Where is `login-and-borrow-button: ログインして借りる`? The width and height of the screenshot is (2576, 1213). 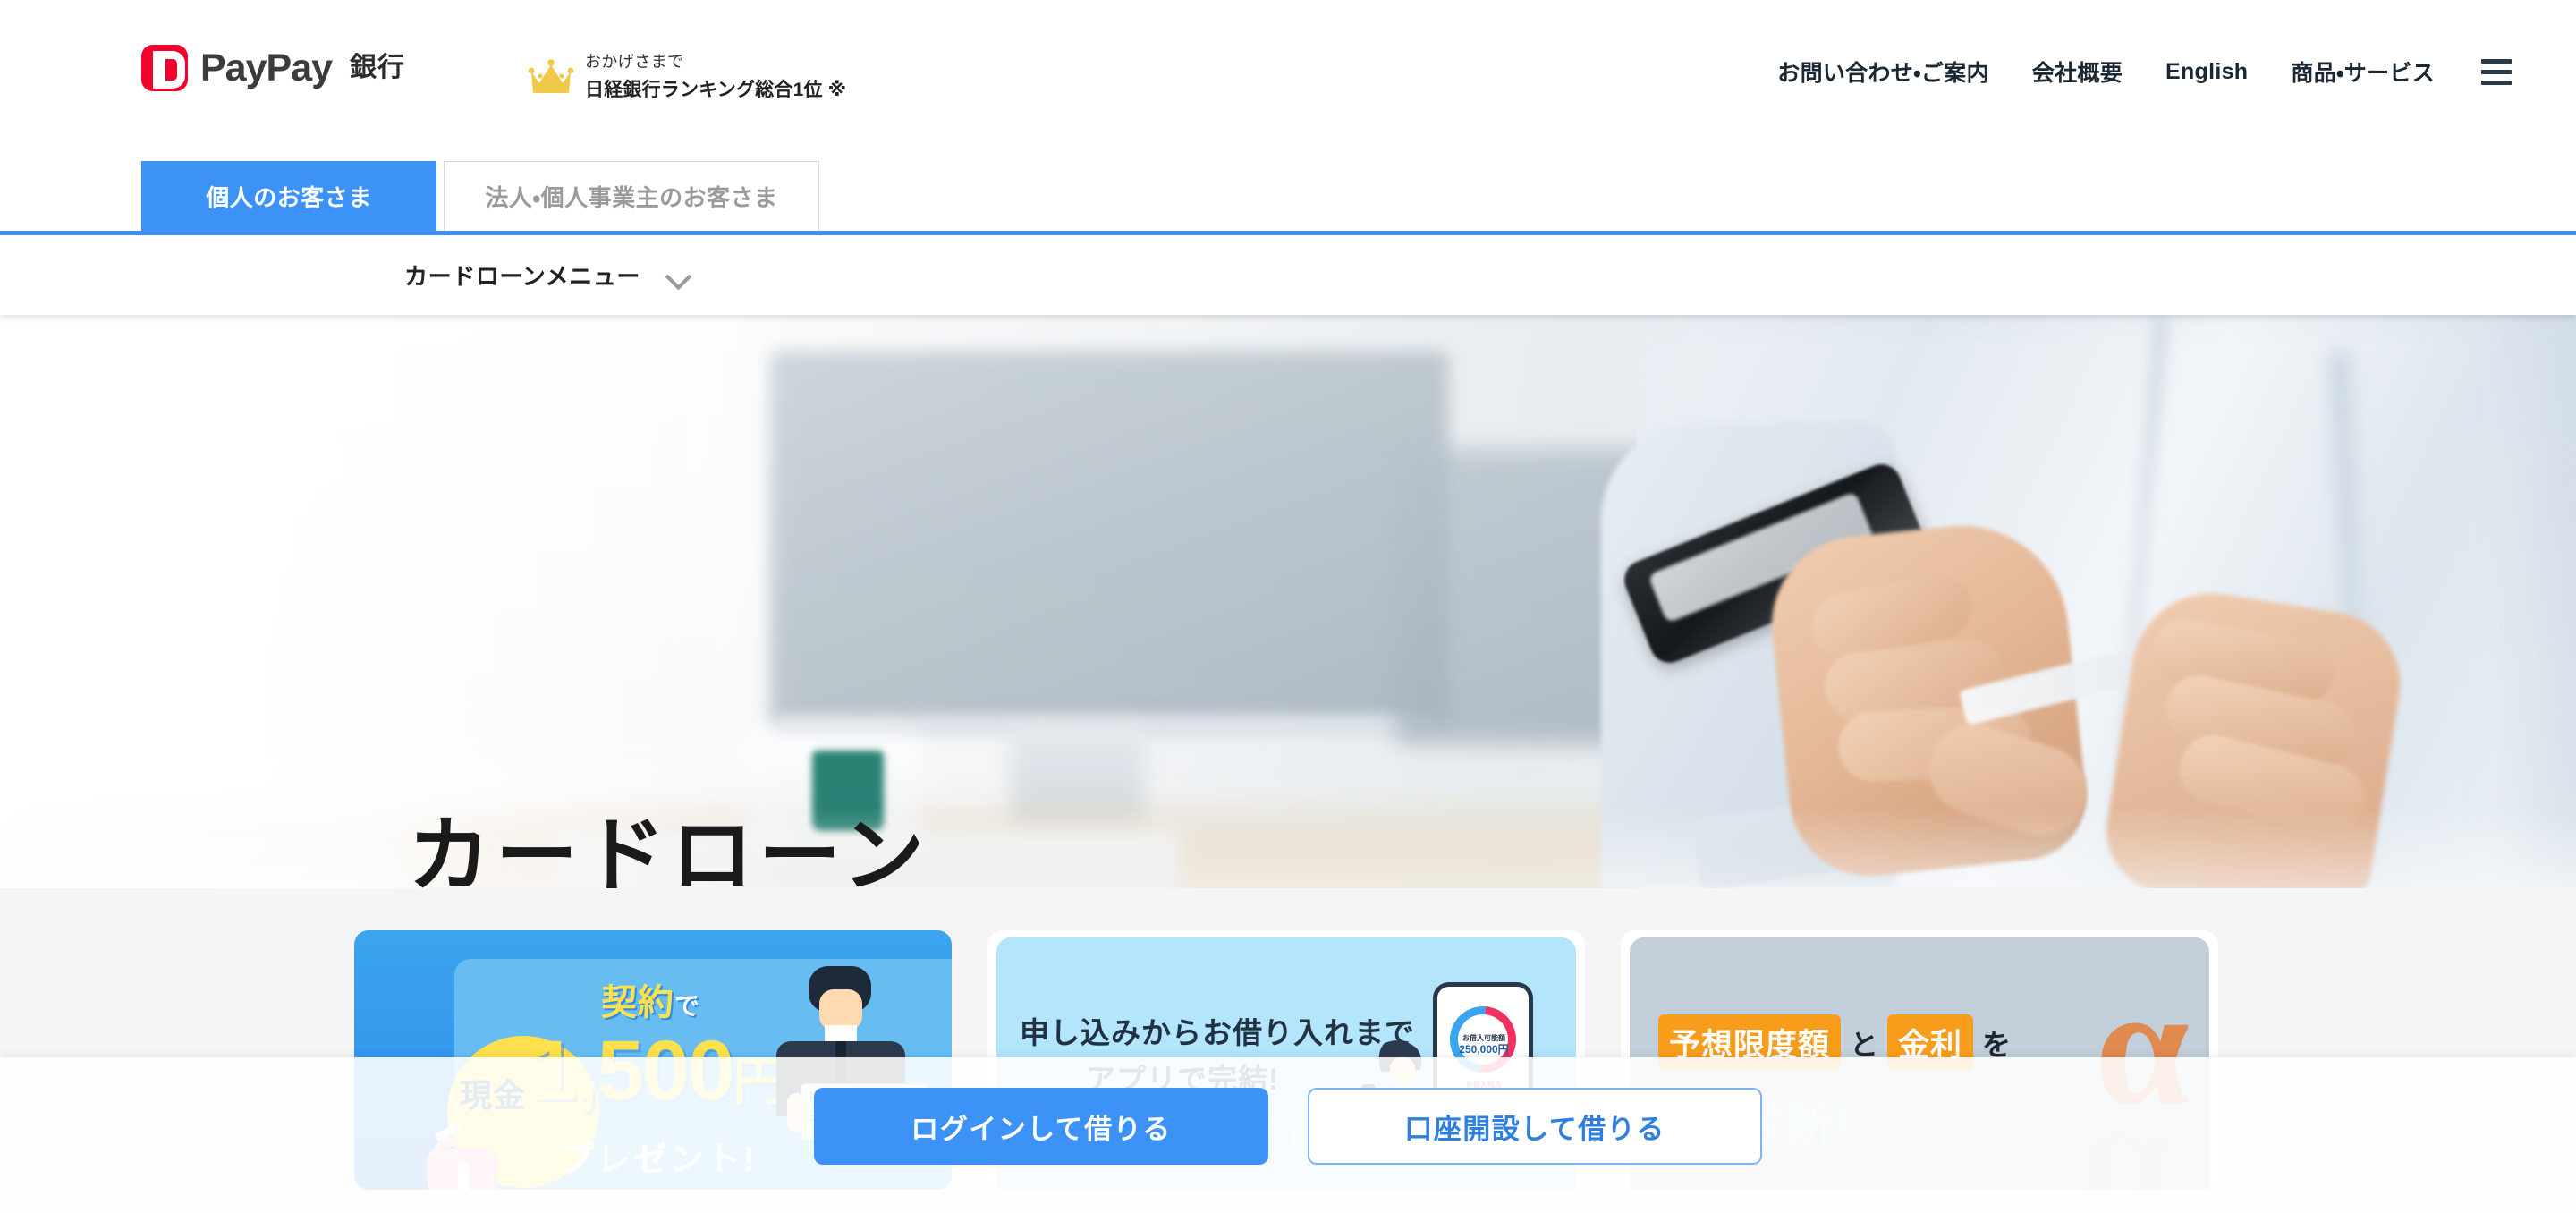 login-and-borrow-button: ログインして借りる is located at coordinates (1041, 1126).